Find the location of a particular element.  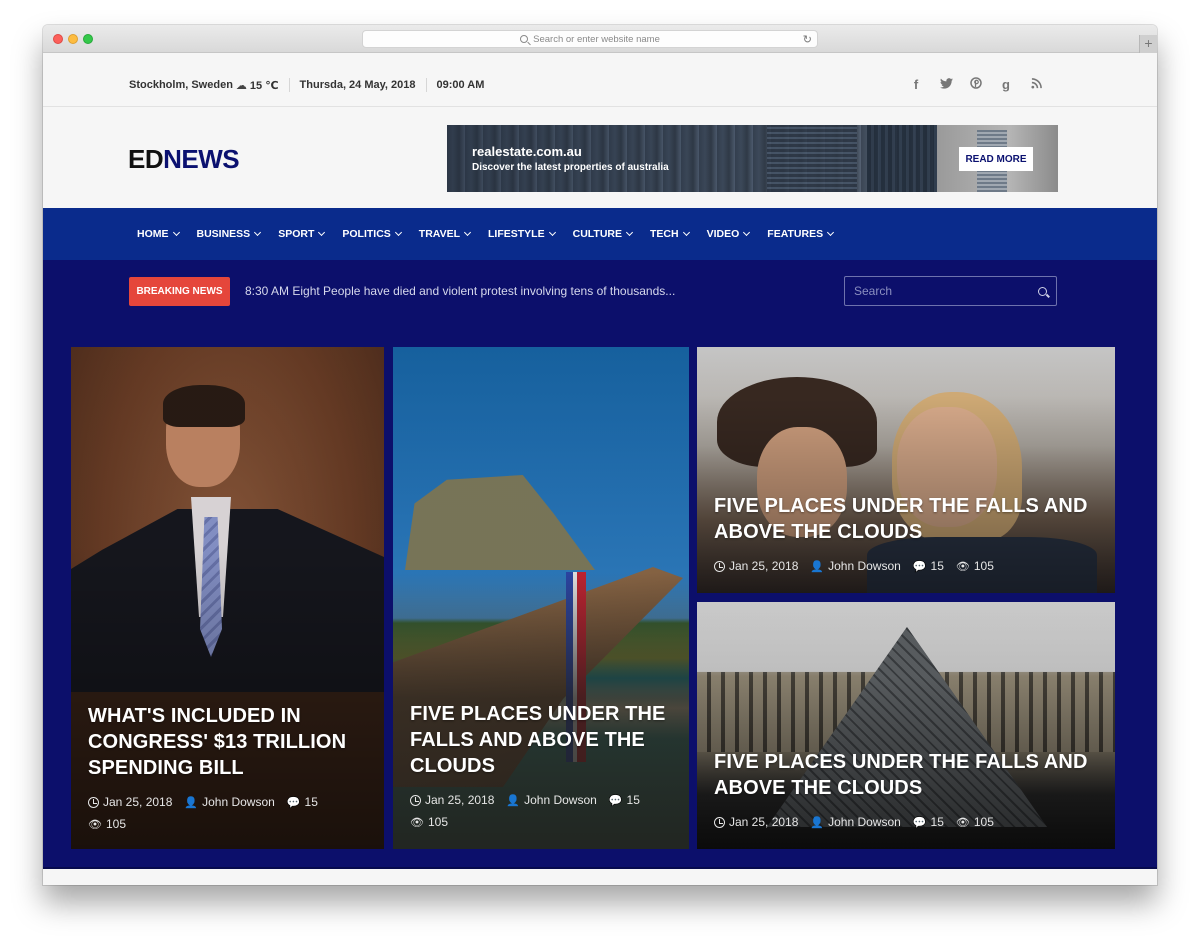

nav-label: TECH is located at coordinates (664, 234).